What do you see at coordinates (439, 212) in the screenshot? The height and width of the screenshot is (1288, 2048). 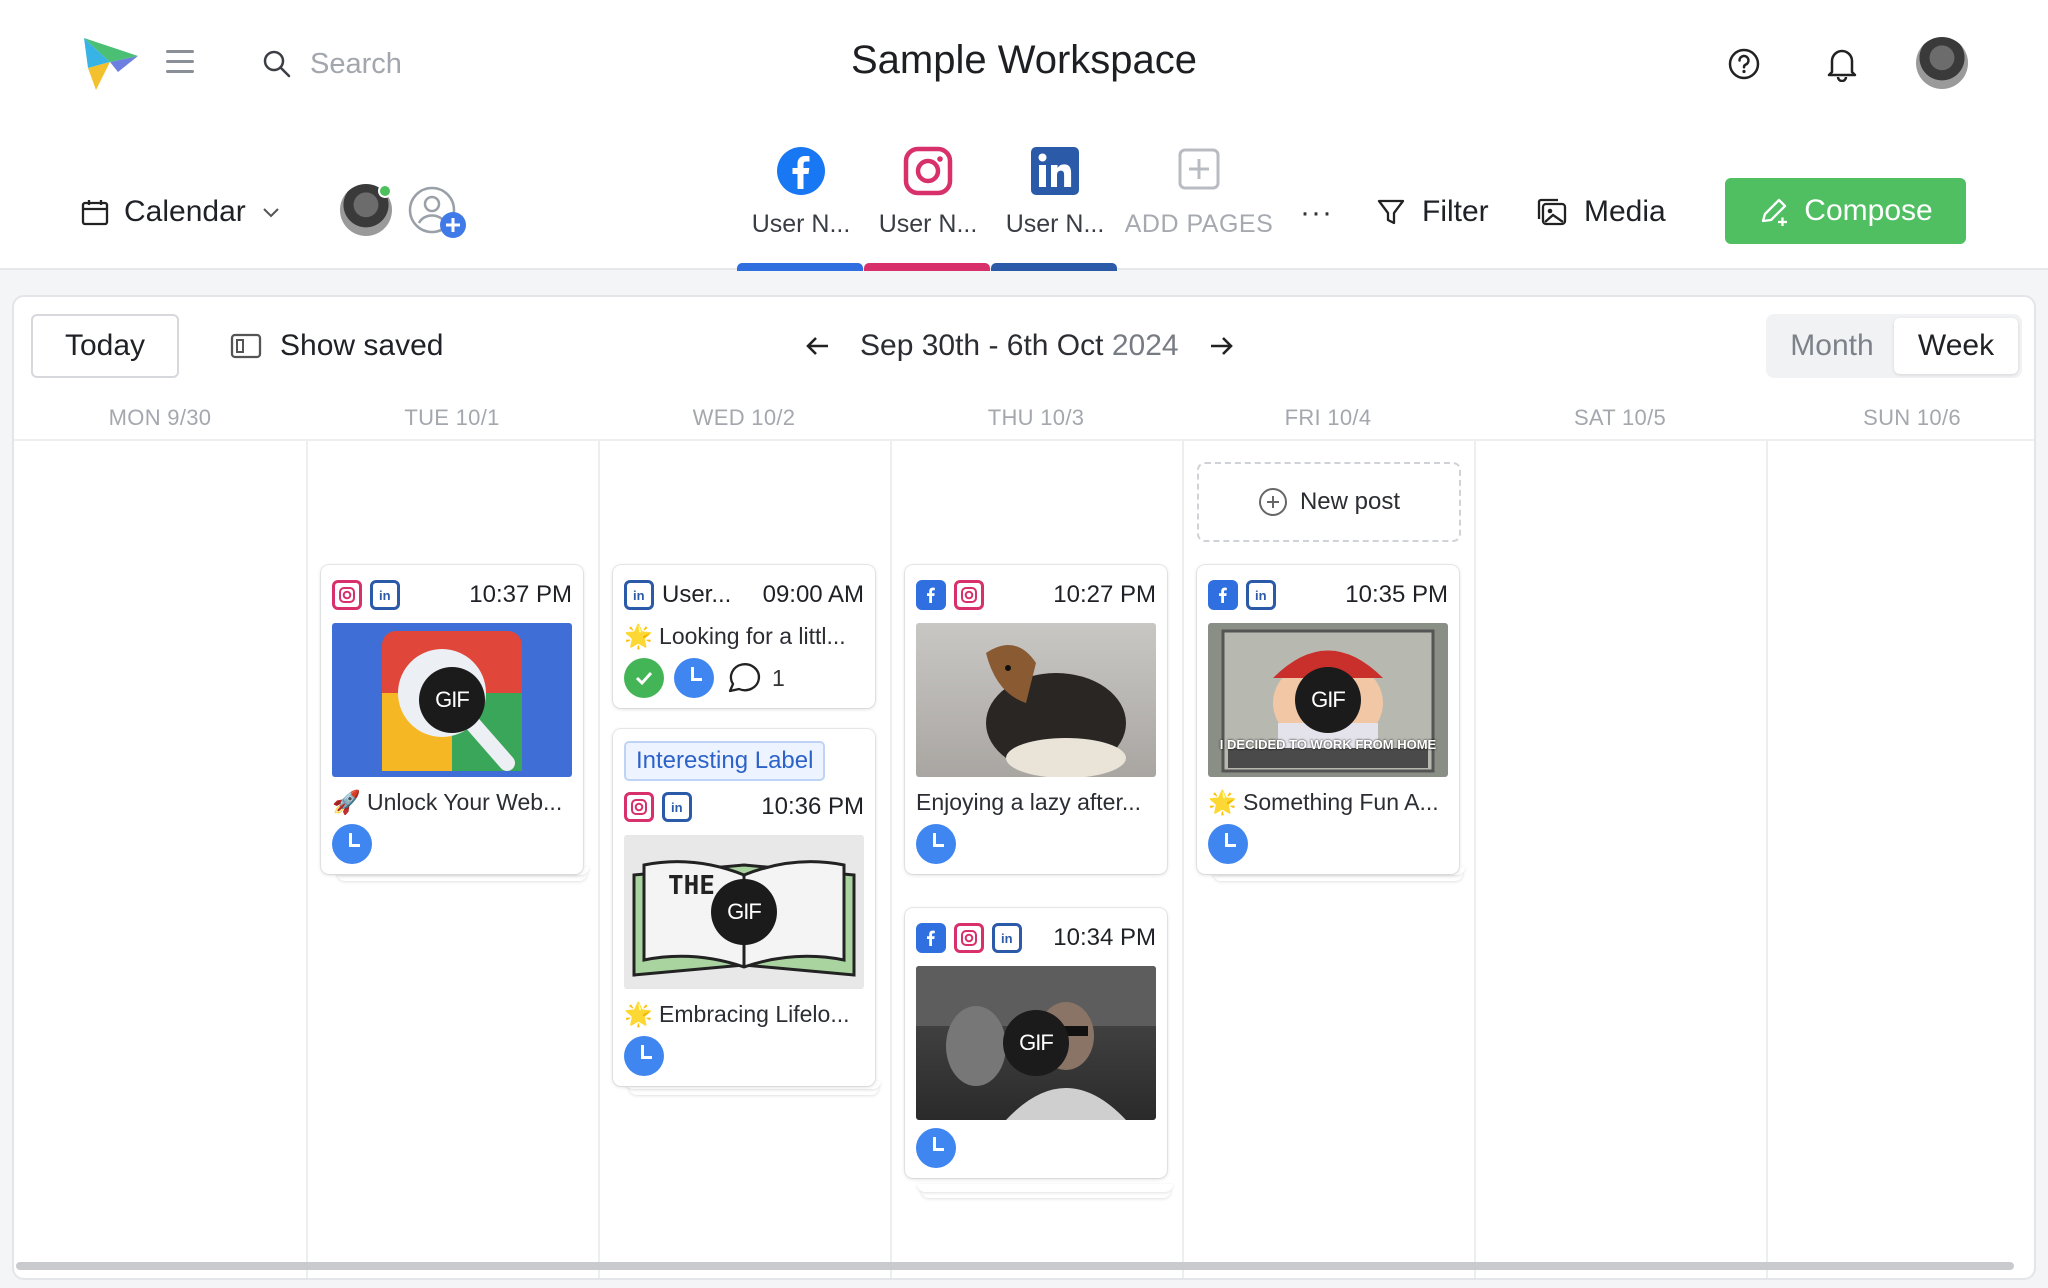 I see `add-user-icon` at bounding box center [439, 212].